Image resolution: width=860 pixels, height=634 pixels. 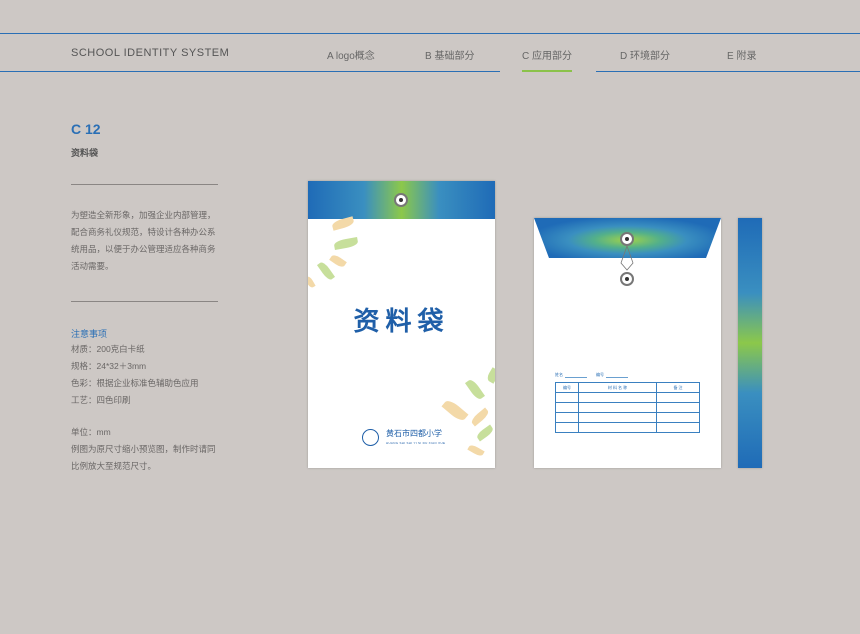 I want to click on nav-item-application: C 应用部分, so click(x=547, y=54).